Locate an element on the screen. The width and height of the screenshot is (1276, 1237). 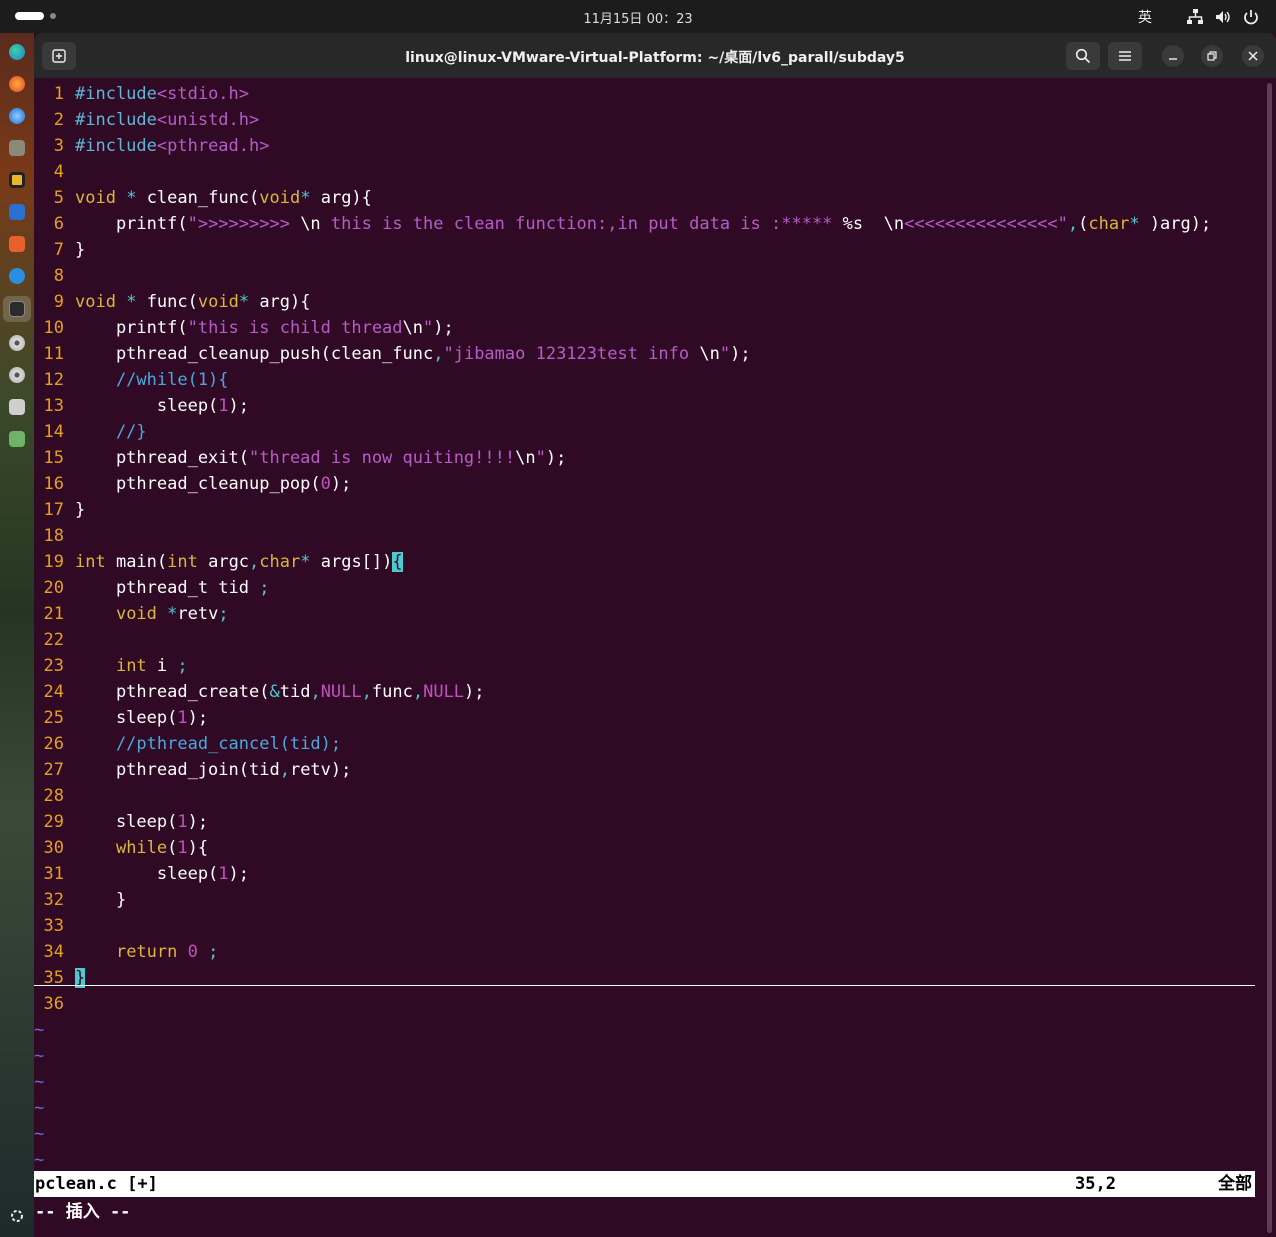
code-line: 27 pthread_join(tid,retv); is located at coordinates (648, 770).